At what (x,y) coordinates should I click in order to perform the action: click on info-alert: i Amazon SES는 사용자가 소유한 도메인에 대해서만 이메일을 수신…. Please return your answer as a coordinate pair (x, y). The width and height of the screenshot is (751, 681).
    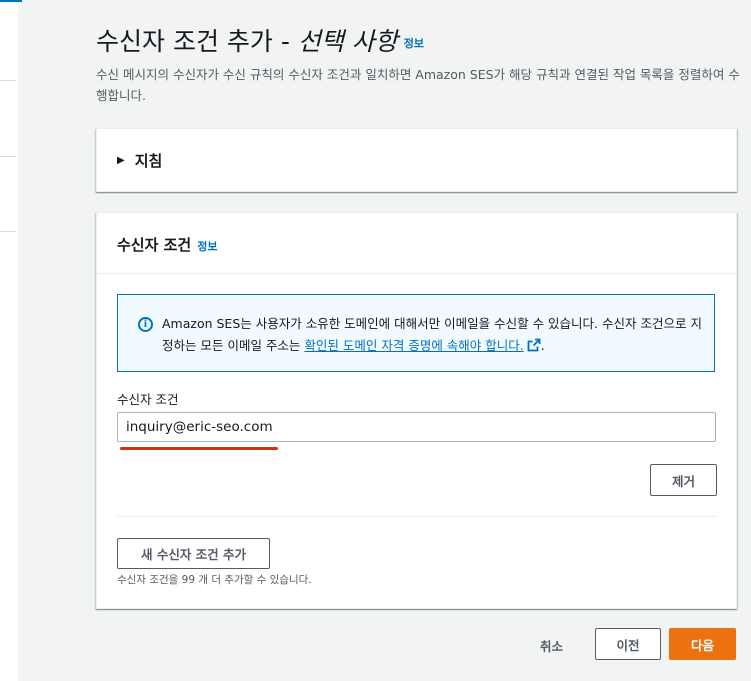
    Looking at the image, I should click on (416, 333).